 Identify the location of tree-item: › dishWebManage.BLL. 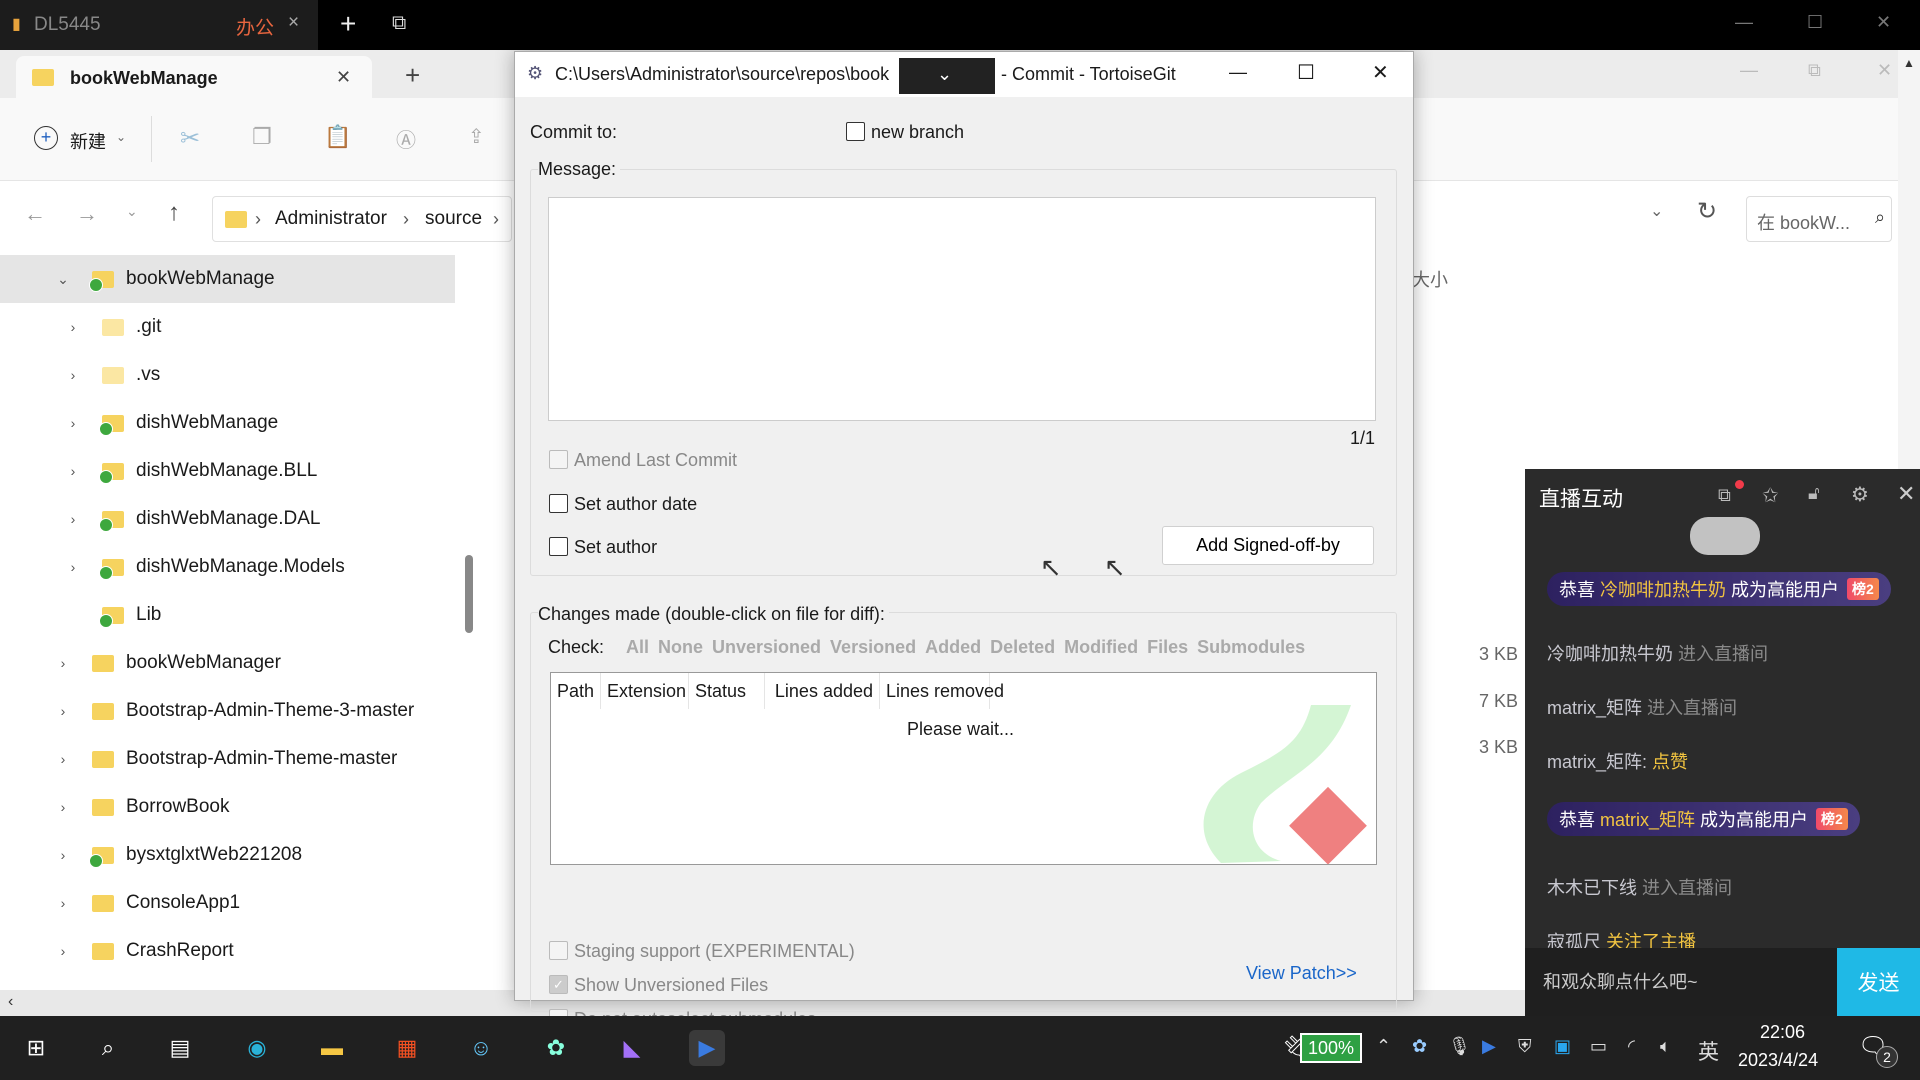
(227, 471).